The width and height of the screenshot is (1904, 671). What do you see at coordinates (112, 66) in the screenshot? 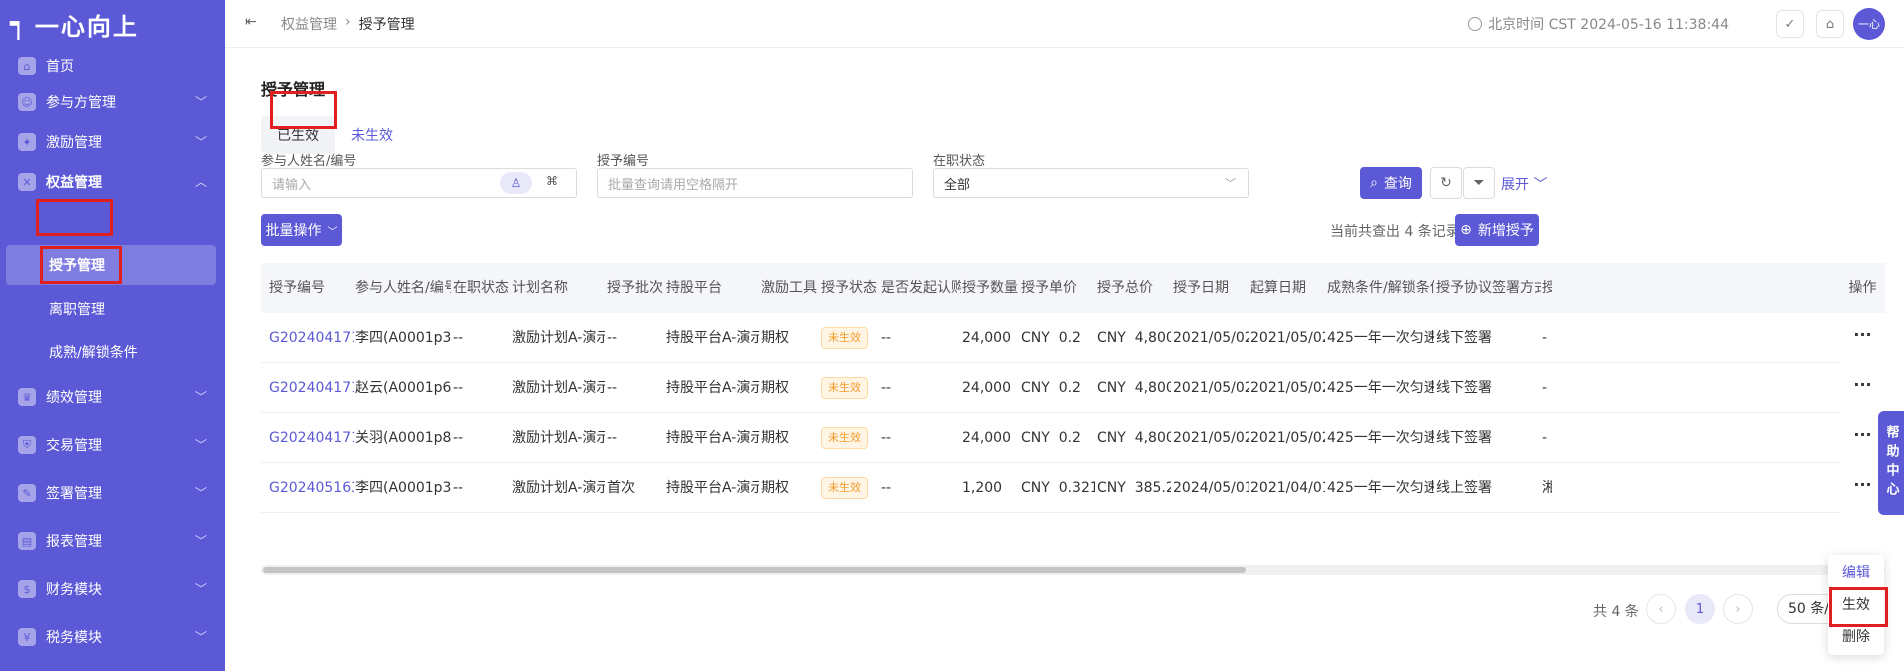
I see `sidebar-item-home: ⌂ 首页` at bounding box center [112, 66].